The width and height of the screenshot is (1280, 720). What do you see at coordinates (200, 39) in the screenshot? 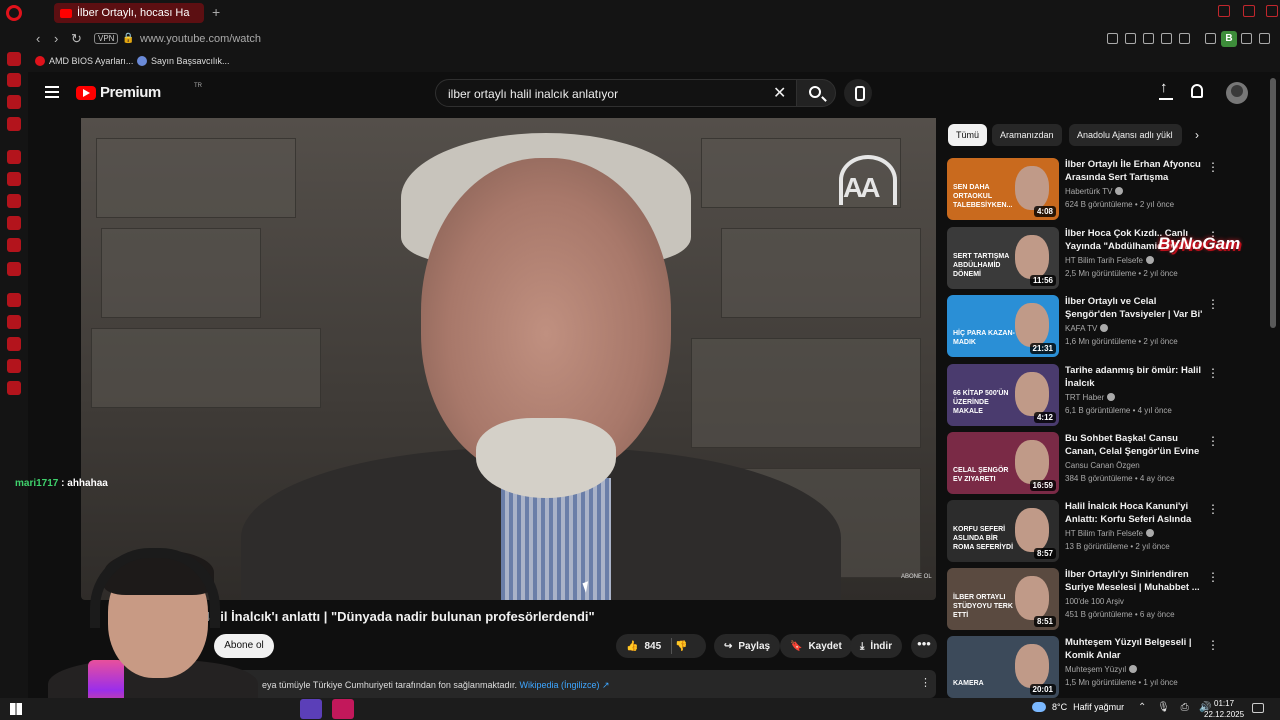
I see `url-field: www.youtube.com/watch` at bounding box center [200, 39].